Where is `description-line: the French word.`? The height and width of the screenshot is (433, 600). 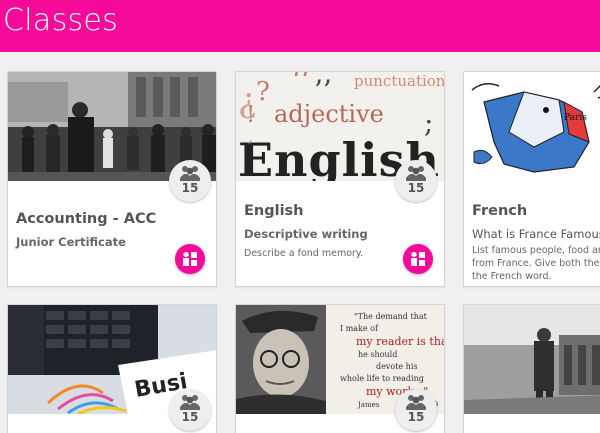 description-line: the French word. is located at coordinates (512, 276).